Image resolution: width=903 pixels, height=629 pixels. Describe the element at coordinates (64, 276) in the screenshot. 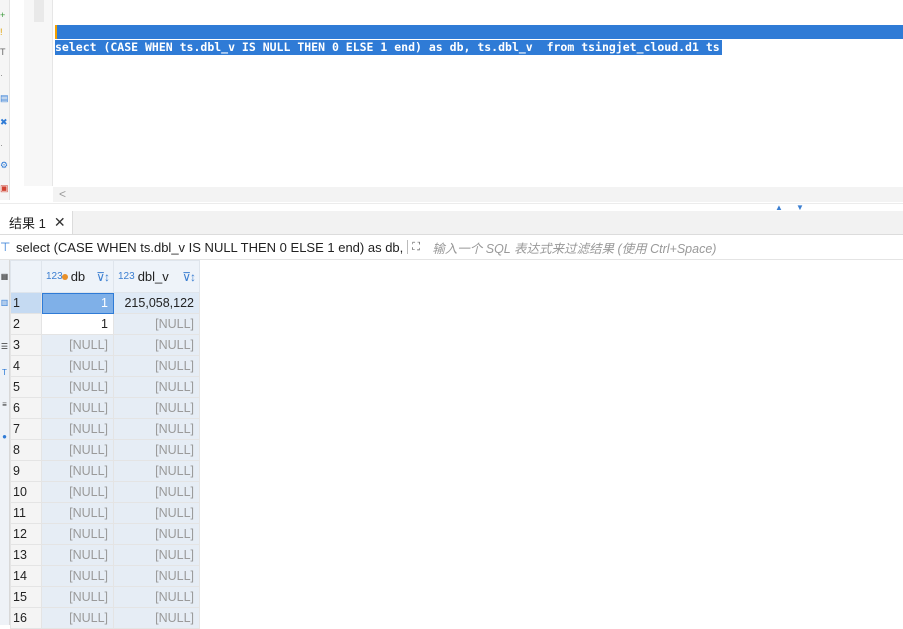

I see `key-dot-icon` at that location.